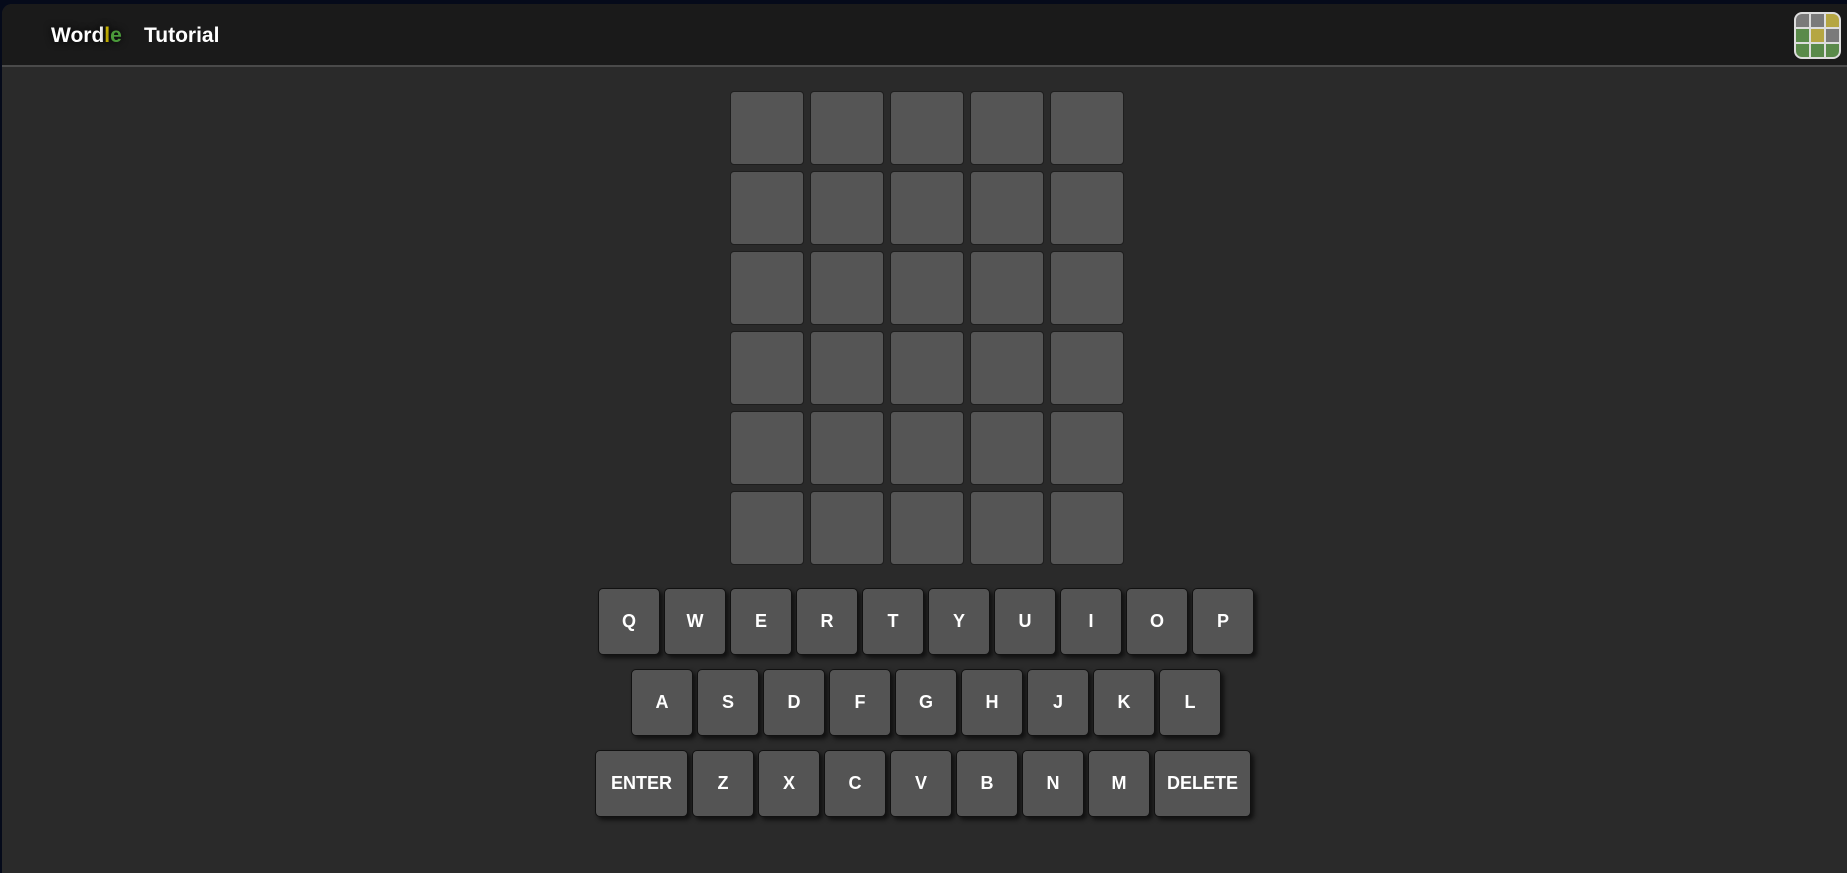  What do you see at coordinates (959, 621) in the screenshot?
I see `key-y: Y` at bounding box center [959, 621].